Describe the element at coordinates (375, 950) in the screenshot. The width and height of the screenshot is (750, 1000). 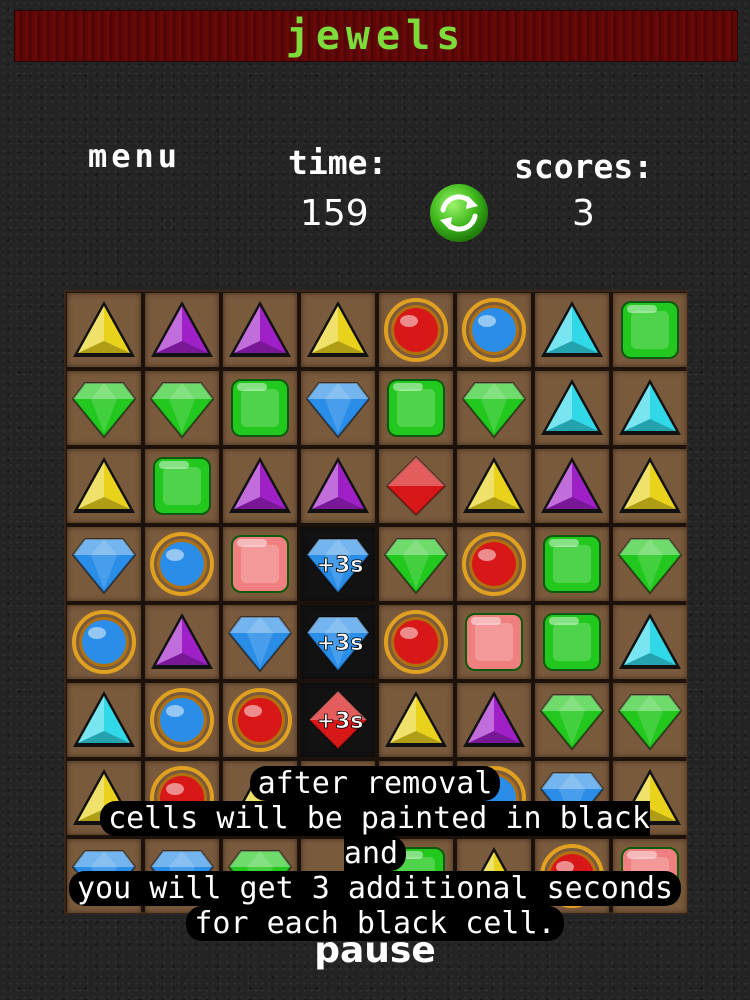
I see `pause-button: pause` at that location.